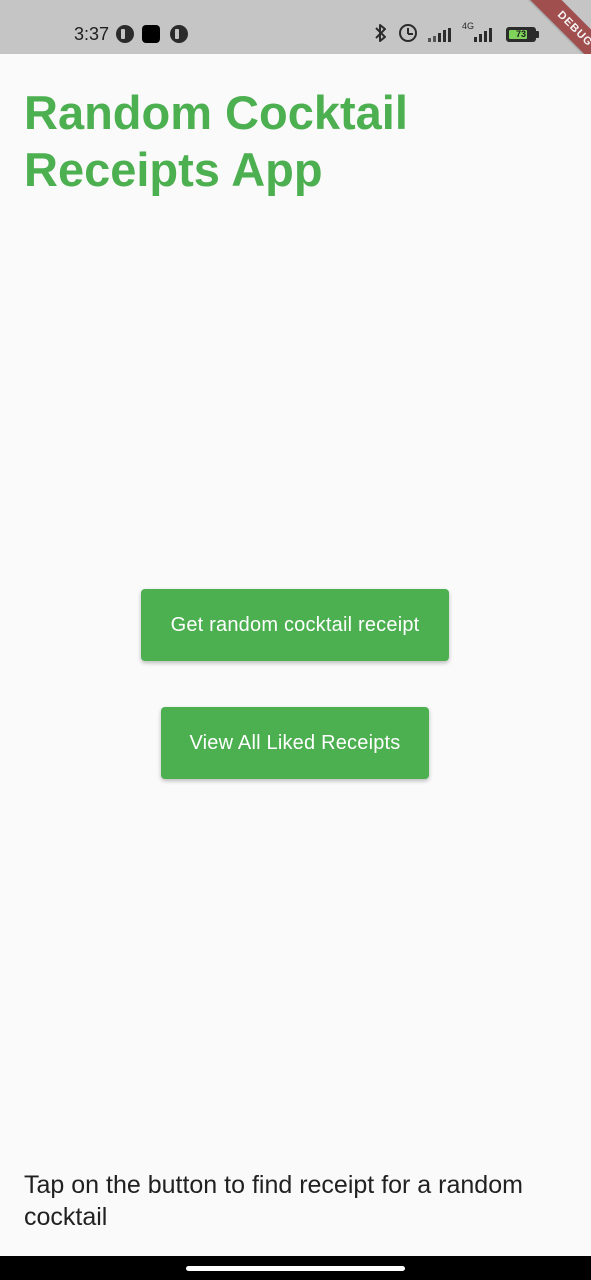 The image size is (591, 1280). Describe the element at coordinates (295, 625) in the screenshot. I see `get-random-cocktail-button: Get random cocktail receipt` at that location.